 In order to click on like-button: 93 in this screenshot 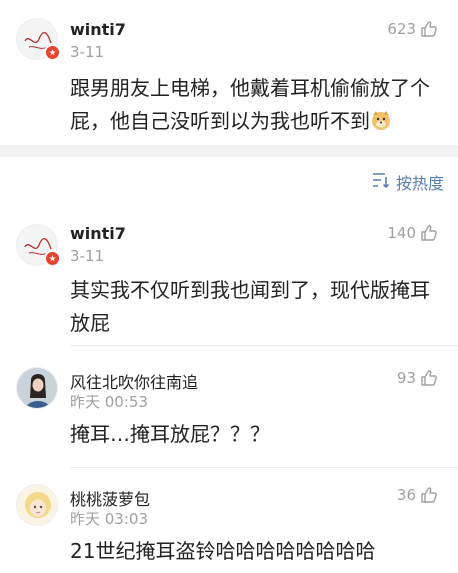, I will do `click(417, 378)`.